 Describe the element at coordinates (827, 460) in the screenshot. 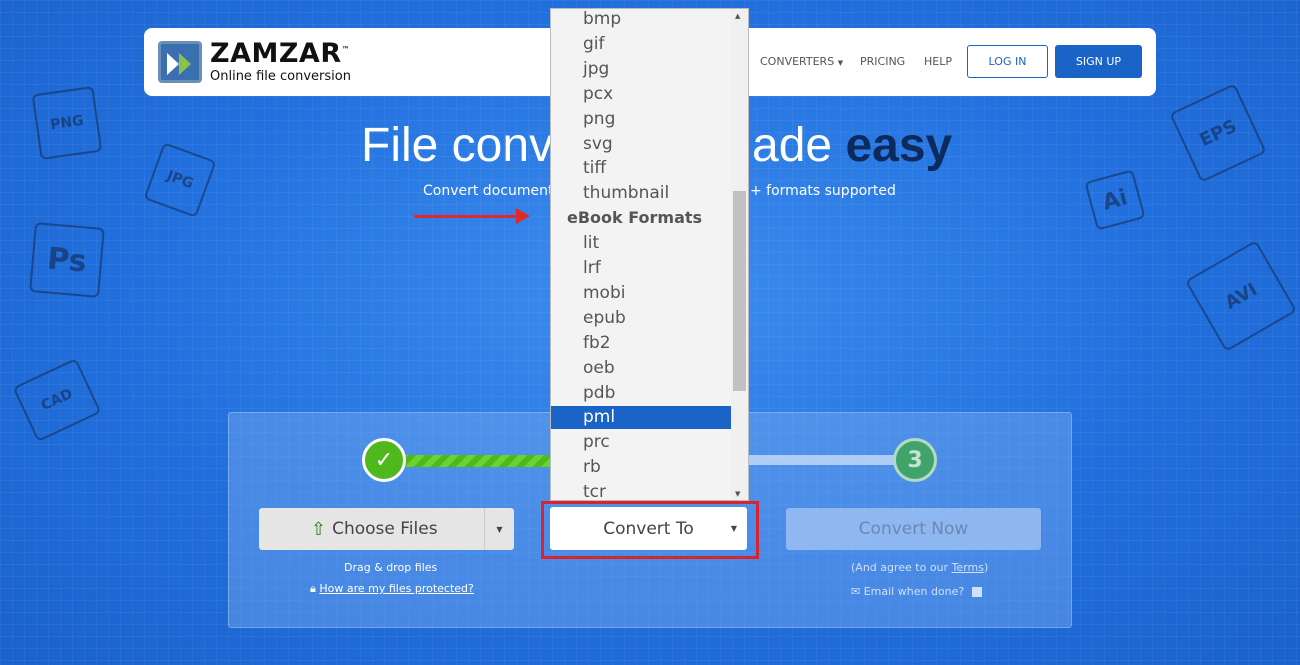

I see `progress-track-pending` at that location.